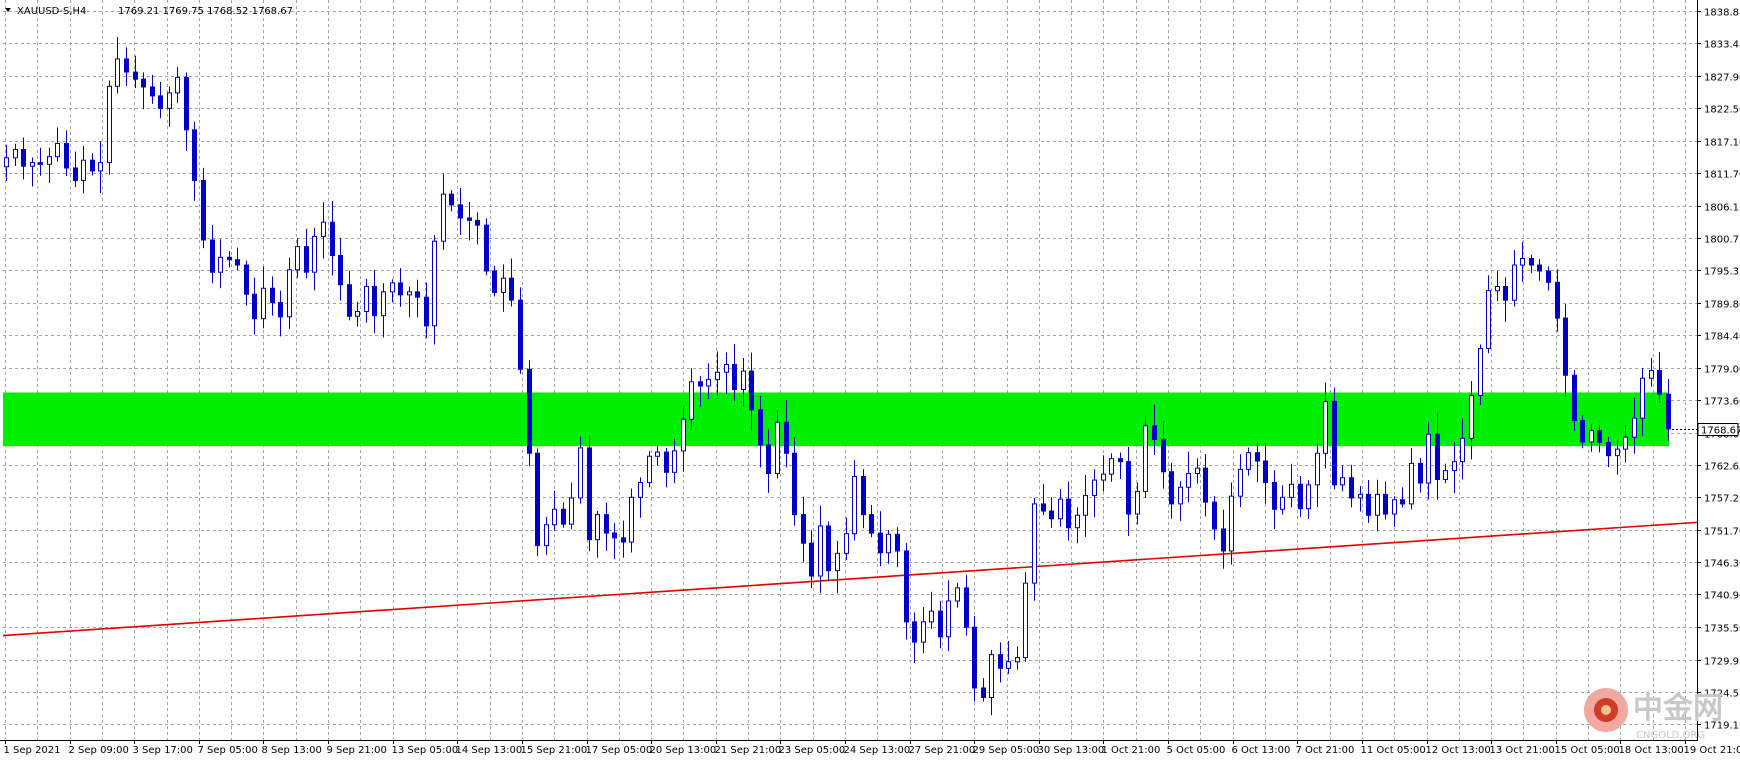  Describe the element at coordinates (1722, 662) in the screenshot. I see `price-tick-label: 1729.95` at that location.